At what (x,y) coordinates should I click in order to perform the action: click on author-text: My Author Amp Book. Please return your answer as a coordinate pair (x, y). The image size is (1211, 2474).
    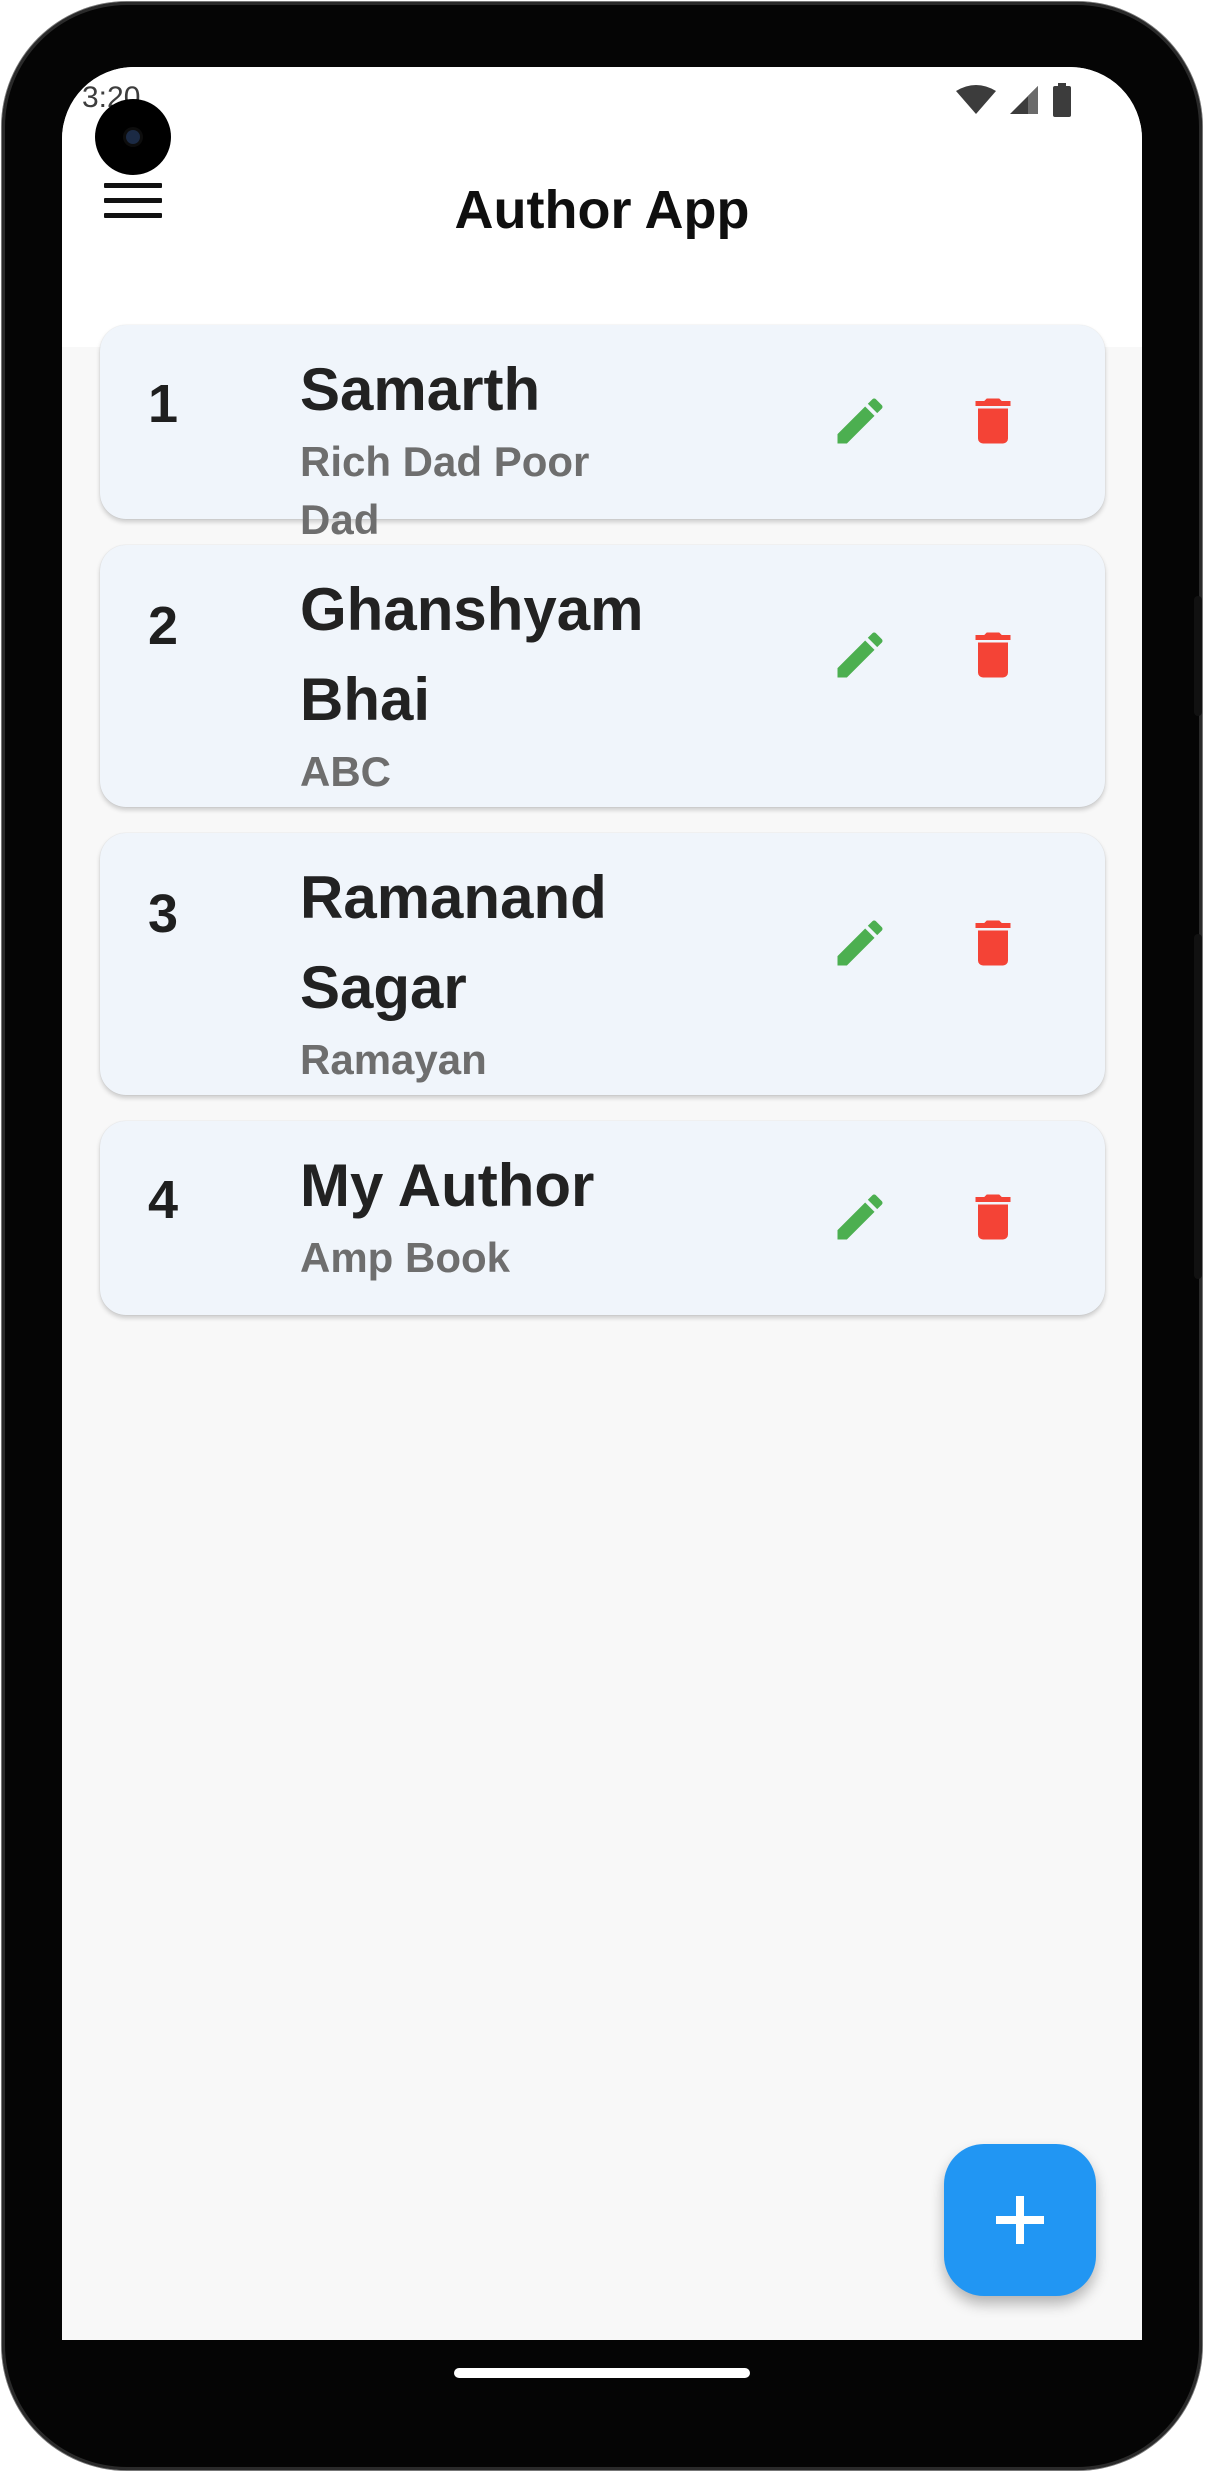
    Looking at the image, I should click on (480, 1214).